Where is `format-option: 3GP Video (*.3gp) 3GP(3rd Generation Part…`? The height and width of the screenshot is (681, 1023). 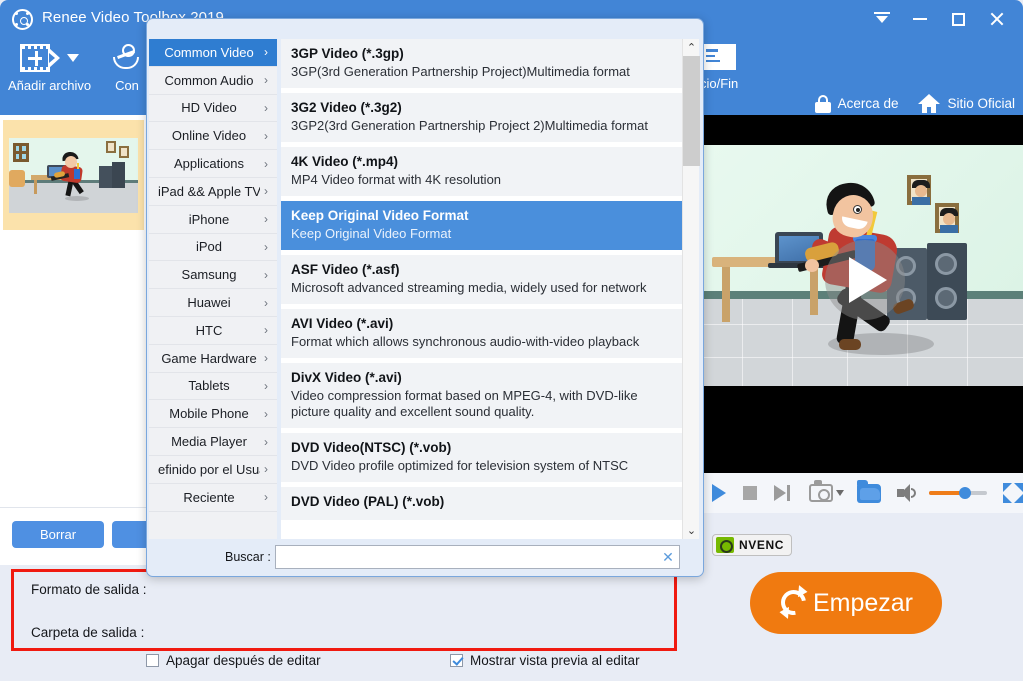 format-option: 3GP Video (*.3gp) 3GP(3rd Generation Part… is located at coordinates (483, 63).